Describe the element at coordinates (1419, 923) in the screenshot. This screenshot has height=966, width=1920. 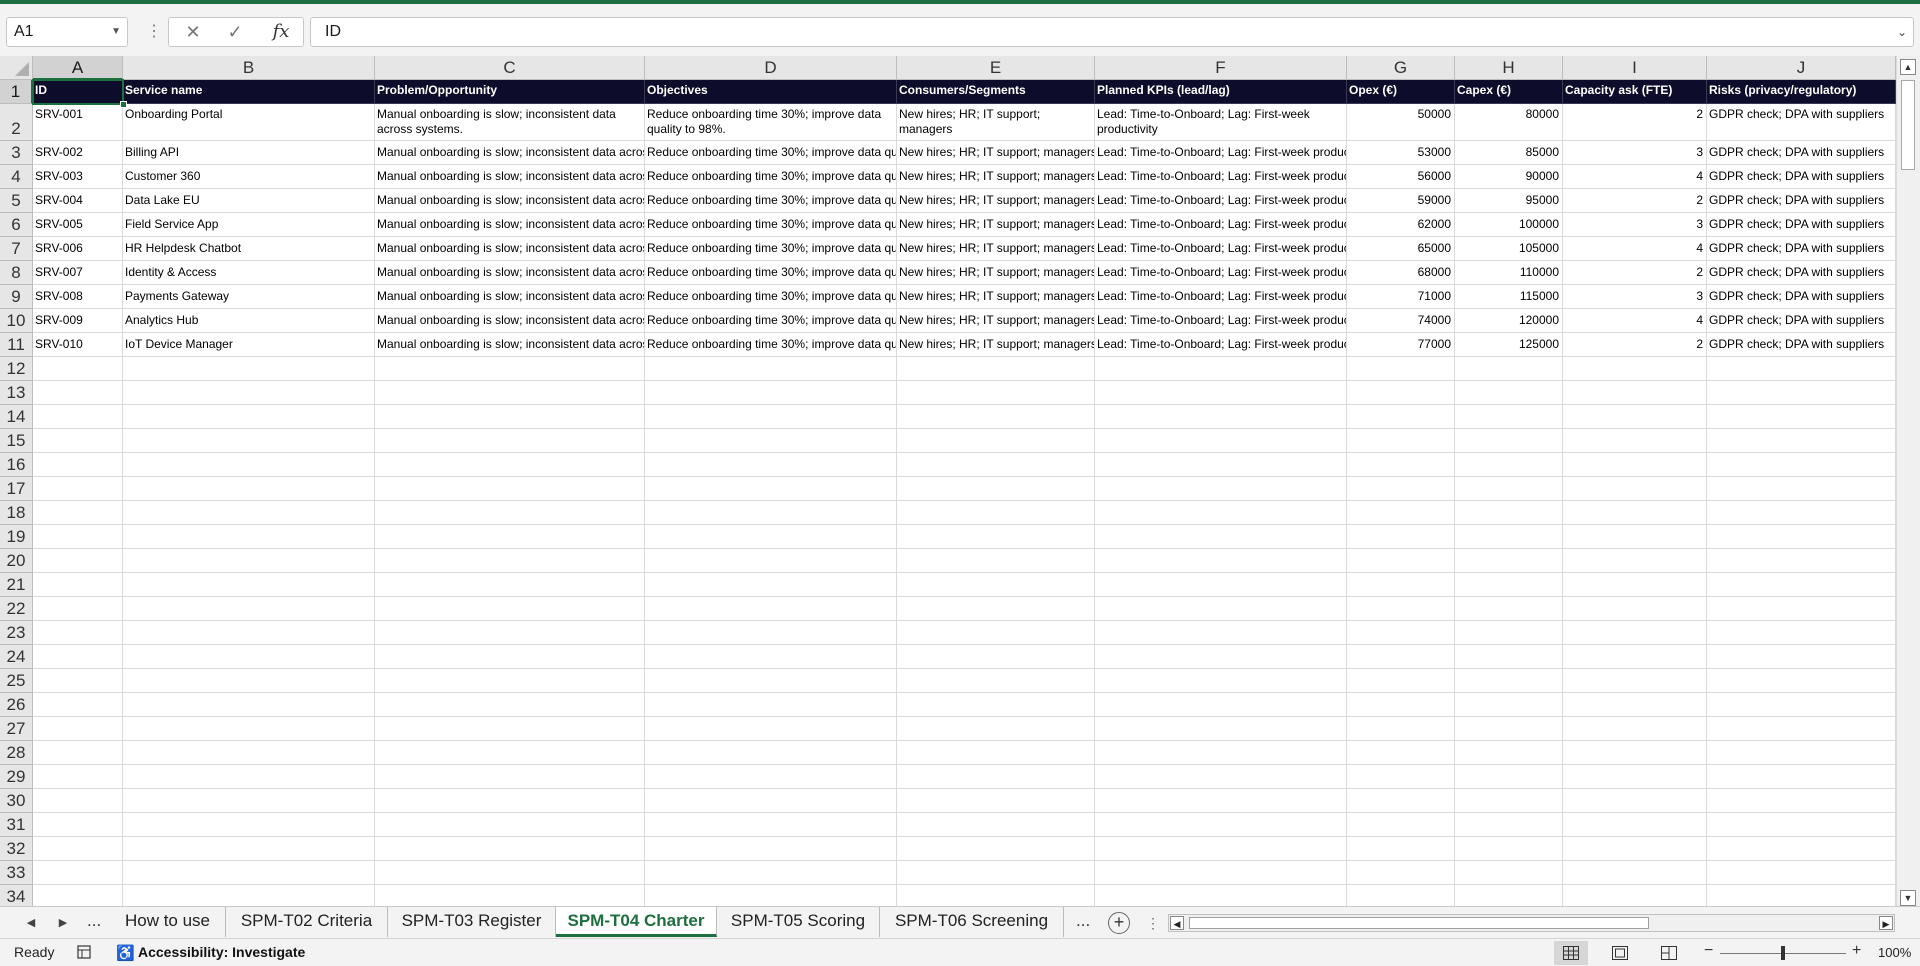
I see `horizontal-scroll-thumb` at that location.